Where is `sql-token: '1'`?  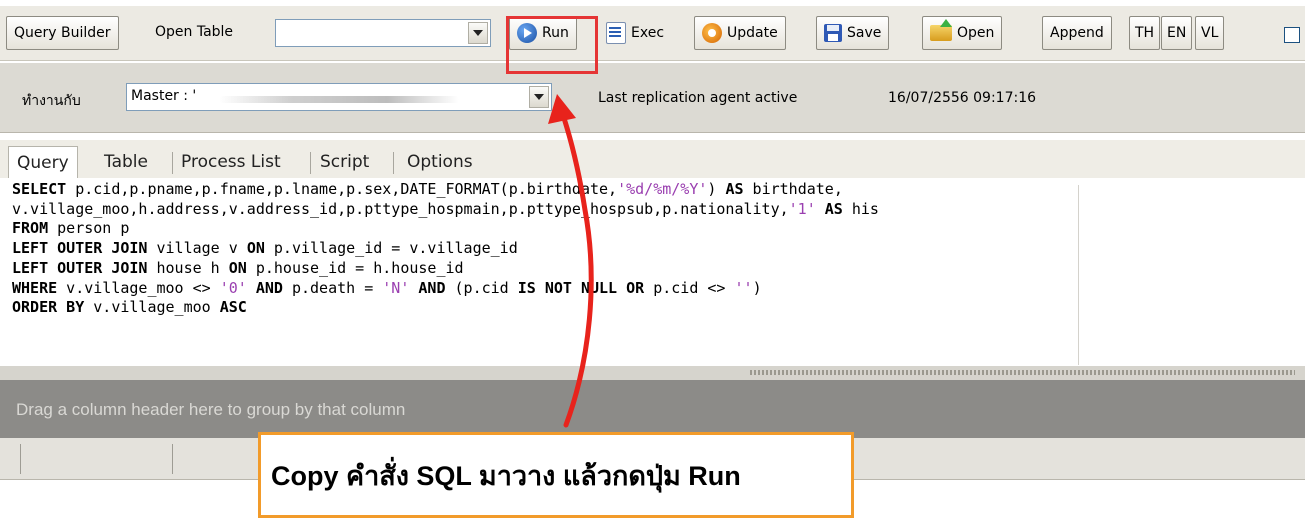 sql-token: '1' is located at coordinates (802, 208).